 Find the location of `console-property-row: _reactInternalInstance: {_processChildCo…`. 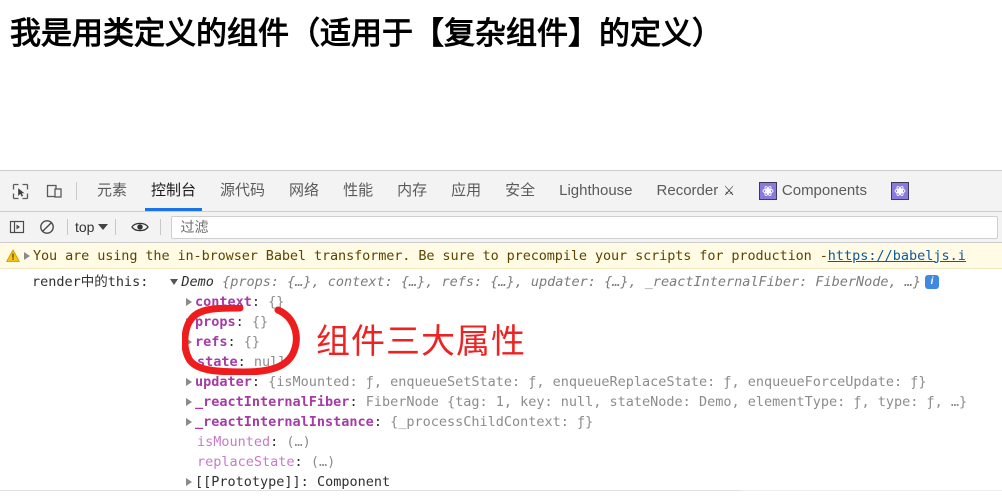

console-property-row: _reactInternalInstance: {_processChildCo… is located at coordinates (389, 422).